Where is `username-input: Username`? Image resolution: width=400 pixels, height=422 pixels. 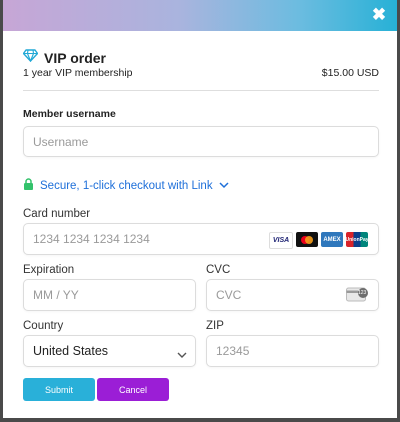 username-input: Username is located at coordinates (201, 141).